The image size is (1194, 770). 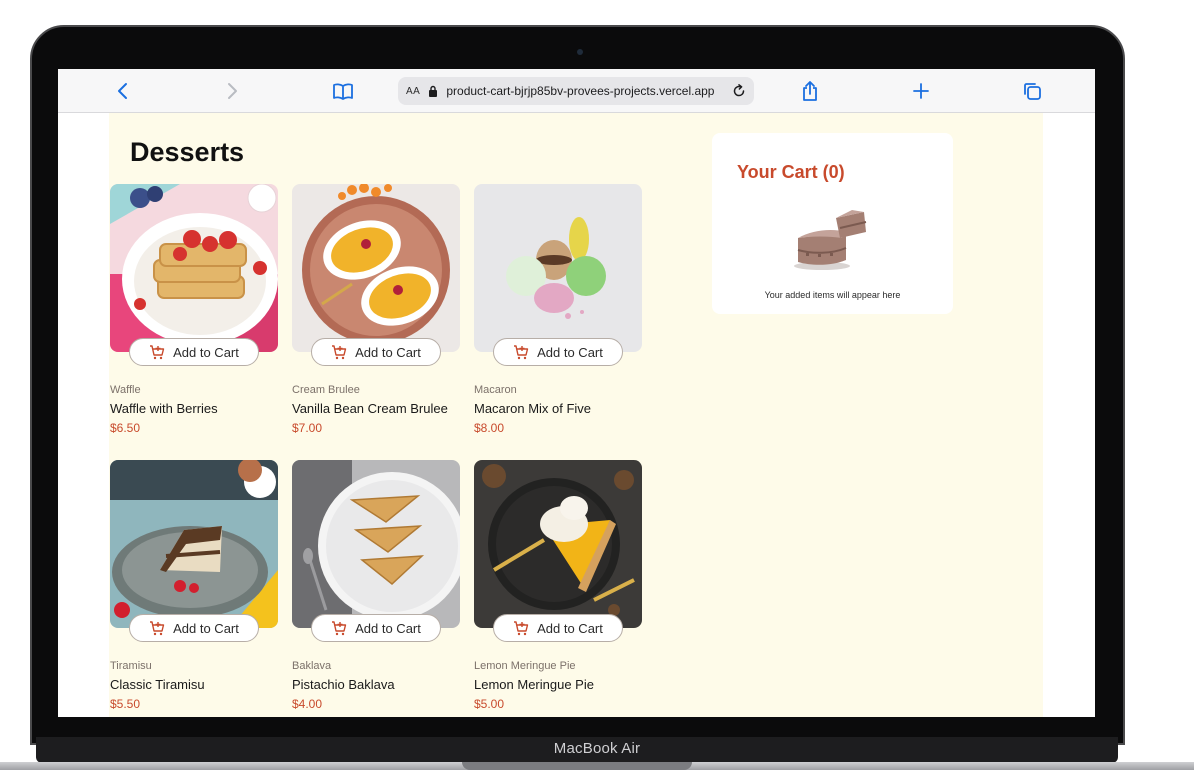 I want to click on product-price: $5.50, so click(x=125, y=704).